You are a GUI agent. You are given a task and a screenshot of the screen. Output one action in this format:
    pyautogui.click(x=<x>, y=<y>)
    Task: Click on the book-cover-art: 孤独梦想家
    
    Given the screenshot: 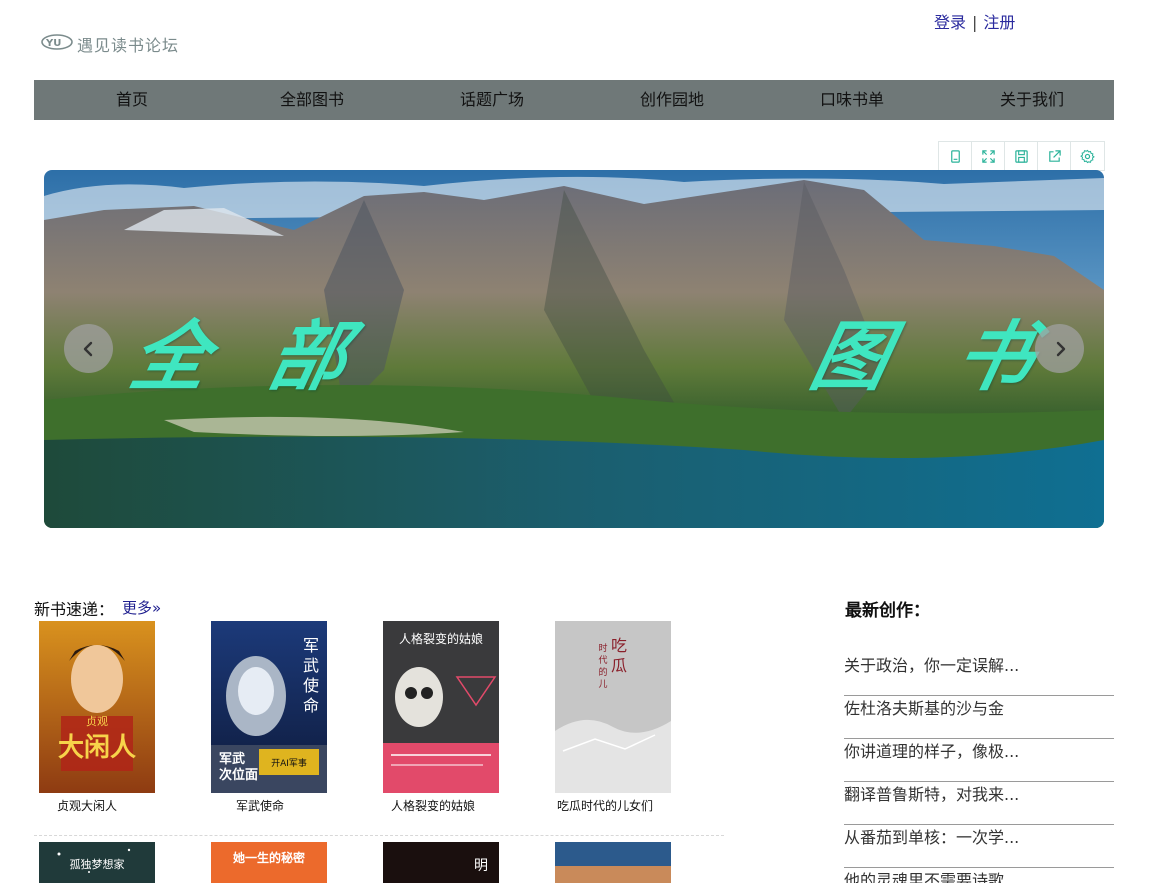 What is the action you would take?
    pyautogui.click(x=97, y=862)
    